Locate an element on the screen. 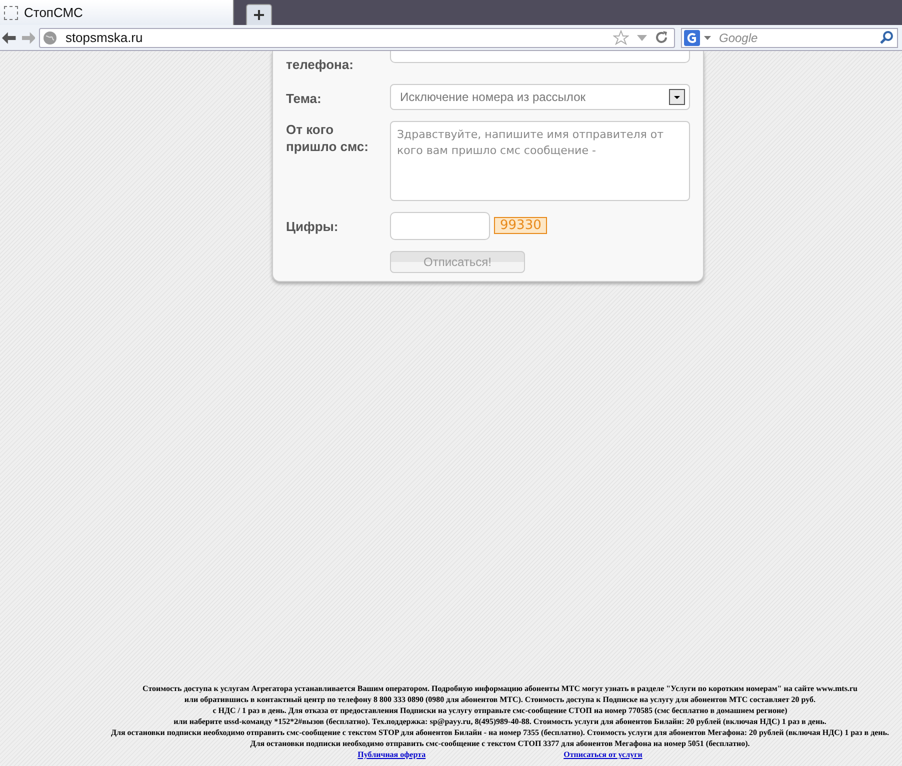 Image resolution: width=902 pixels, height=766 pixels. tab-title: СтопСМС is located at coordinates (53, 12).